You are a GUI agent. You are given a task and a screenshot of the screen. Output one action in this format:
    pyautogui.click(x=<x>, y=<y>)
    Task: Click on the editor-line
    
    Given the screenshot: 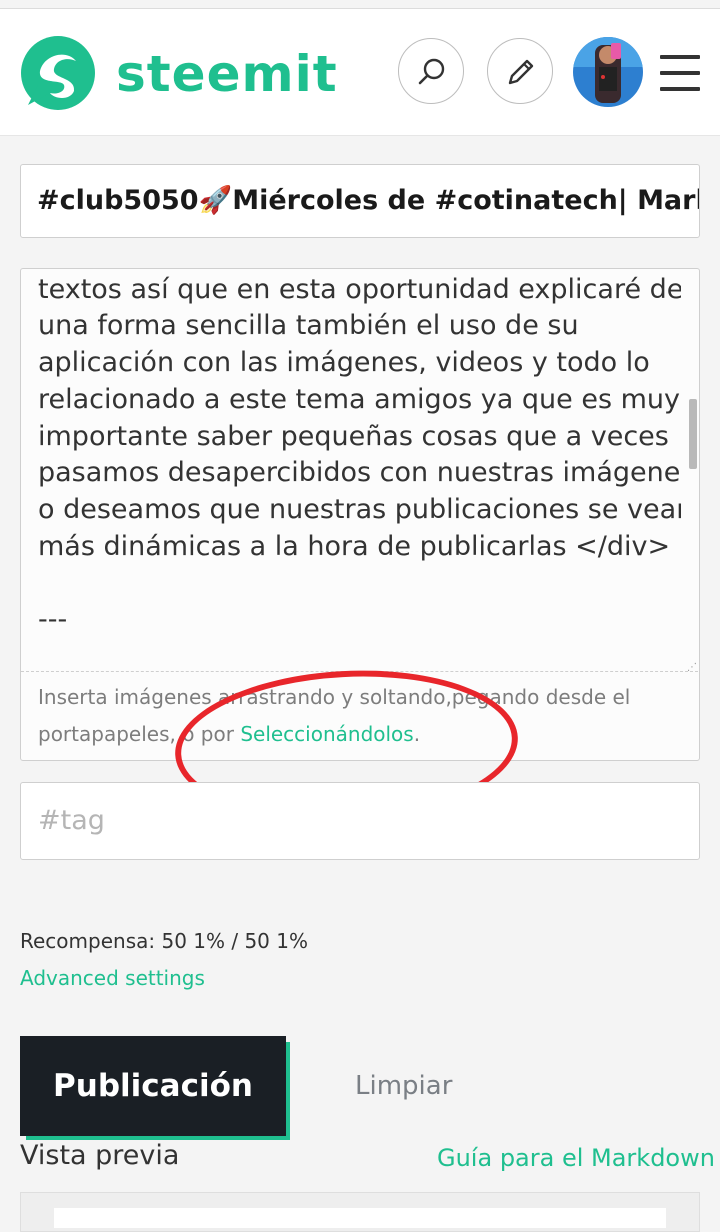 What is the action you would take?
    pyautogui.click(x=359, y=583)
    